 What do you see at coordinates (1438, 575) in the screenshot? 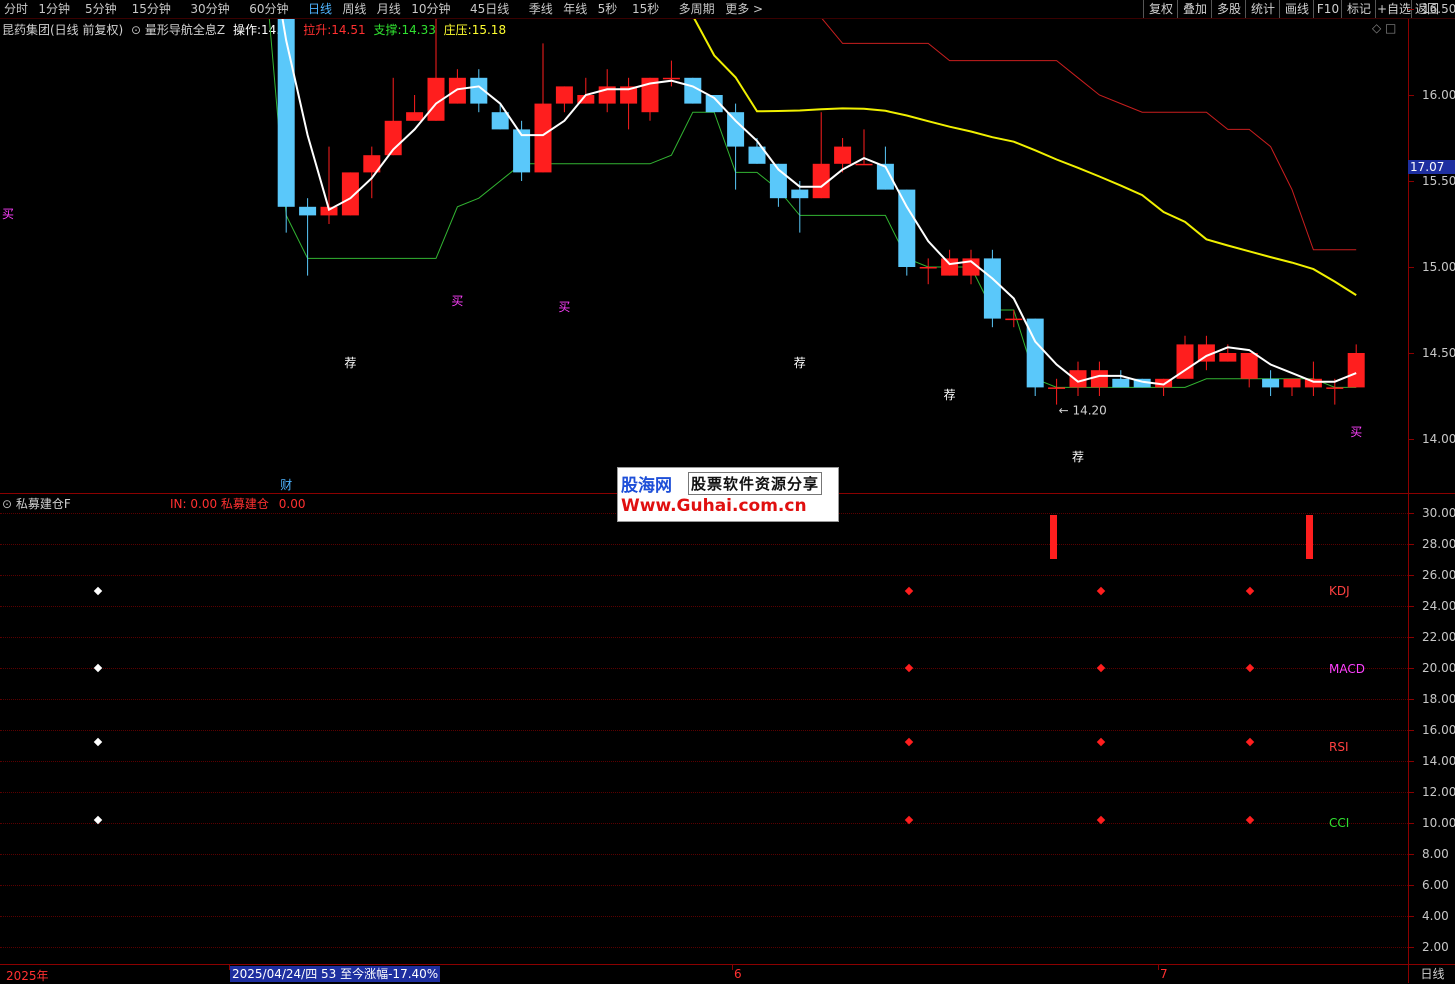
I see `sub-axis-label: 26.00` at bounding box center [1438, 575].